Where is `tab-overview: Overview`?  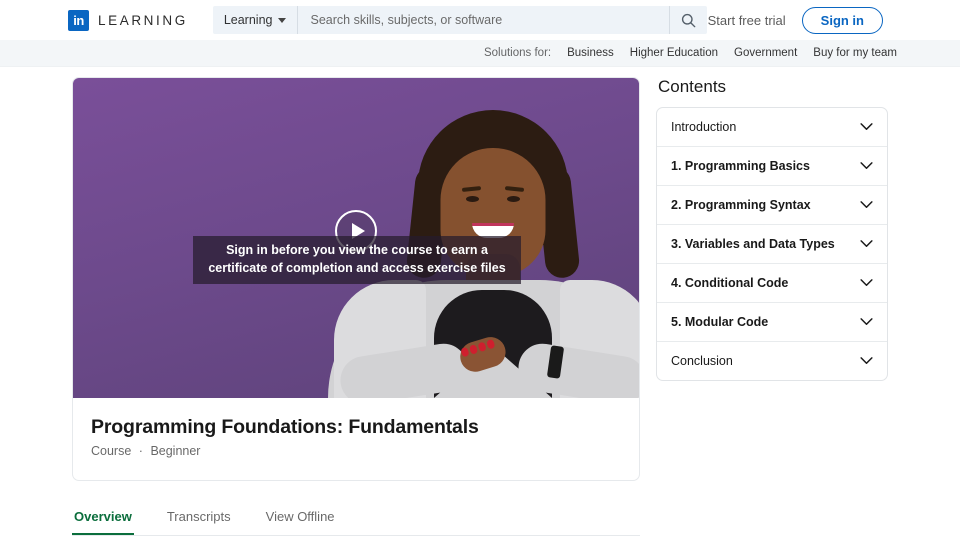 tab-overview: Overview is located at coordinates (103, 522).